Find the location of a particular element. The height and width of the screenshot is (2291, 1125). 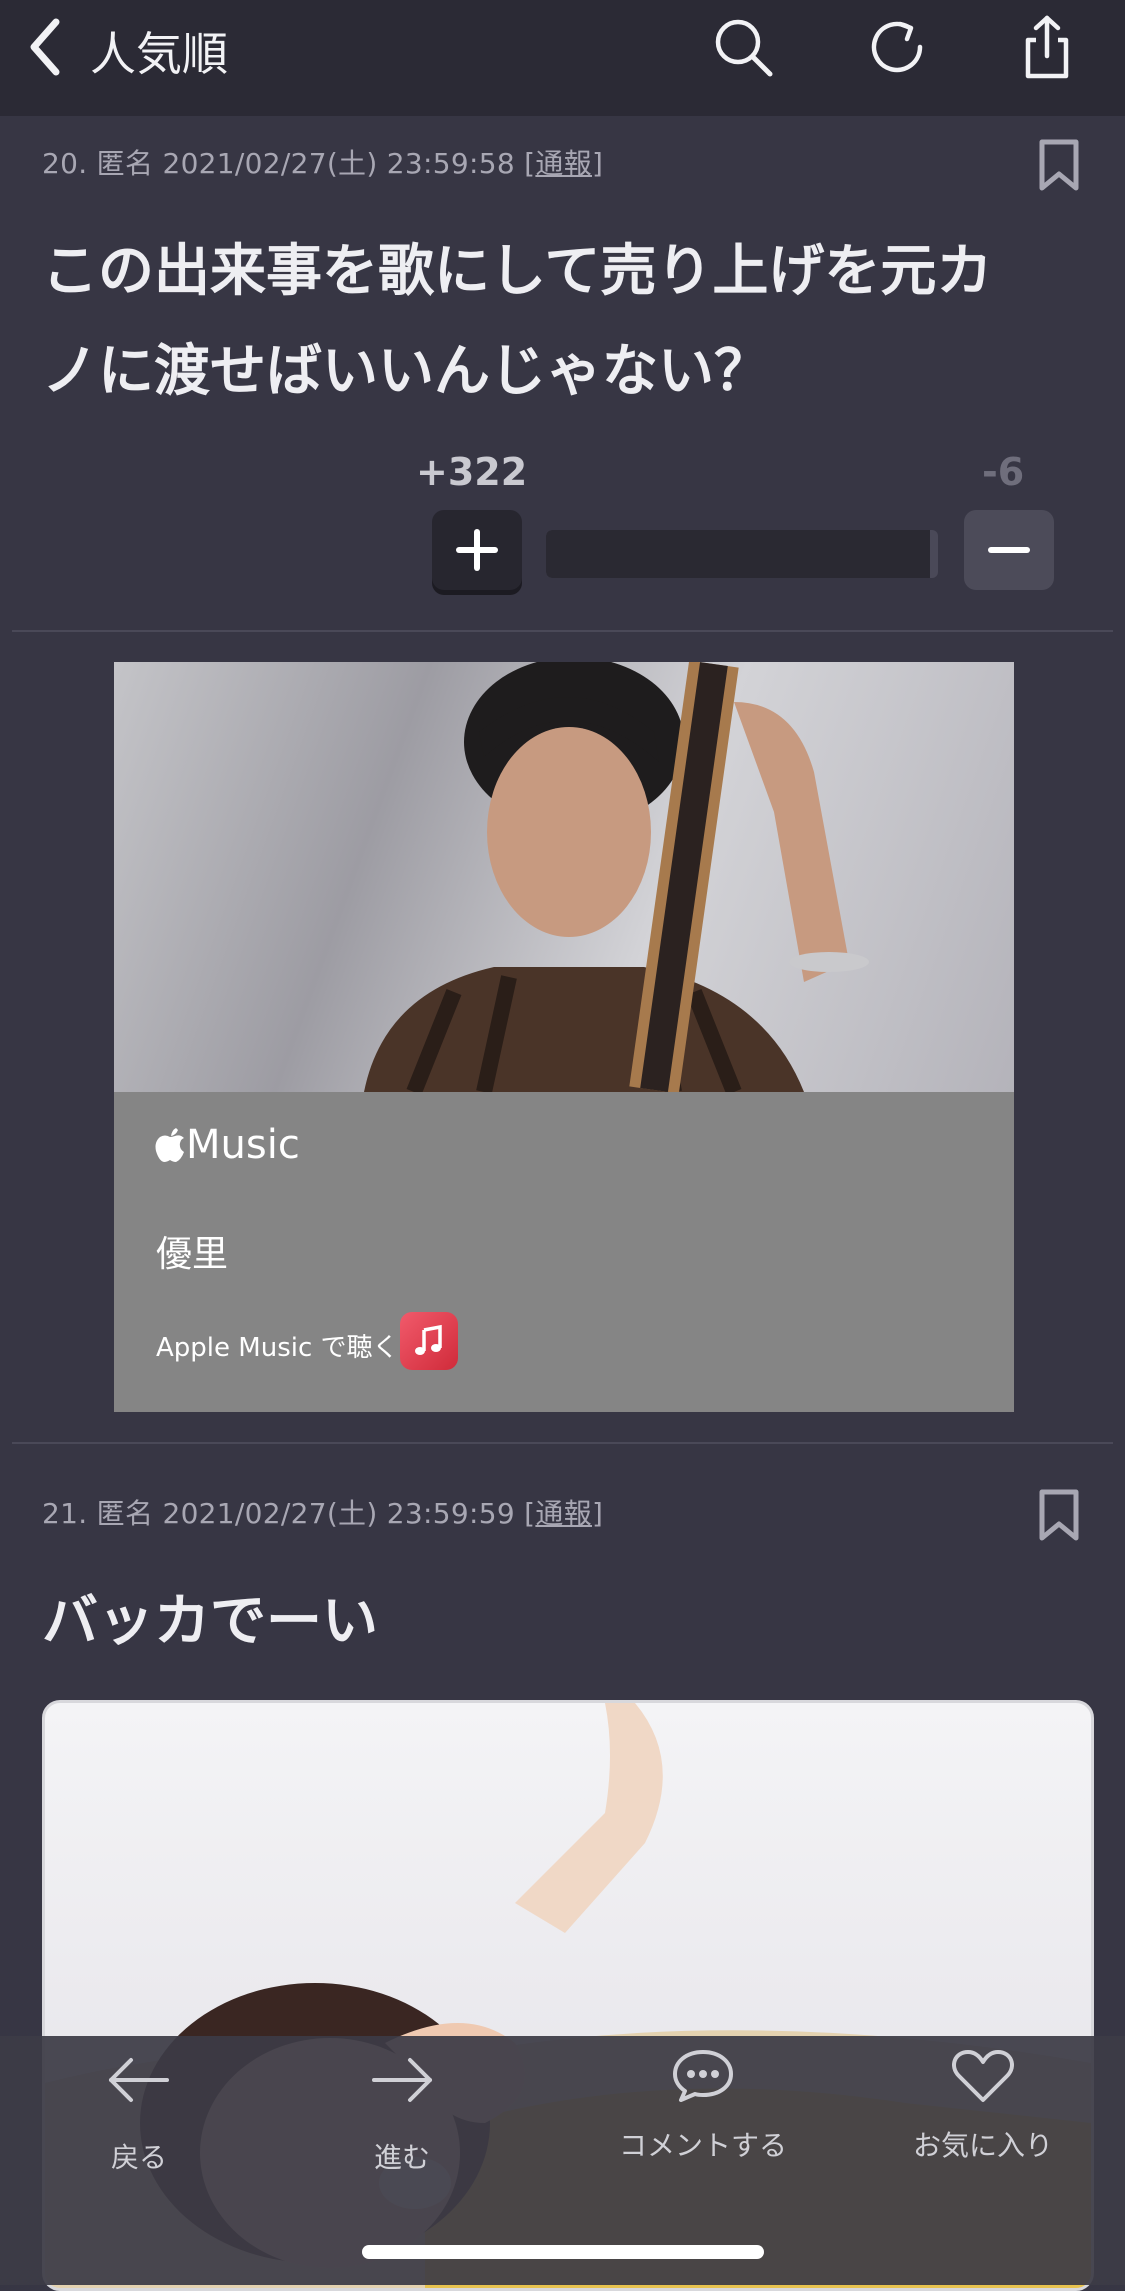

forward-label: 進む is located at coordinates (401, 2157).